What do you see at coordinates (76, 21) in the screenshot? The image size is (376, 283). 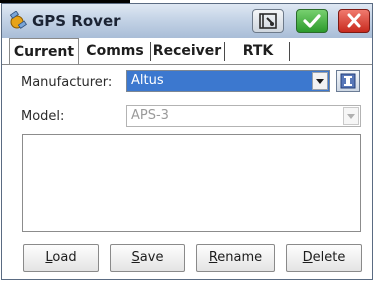 I see `window-title: GPS Rover` at bounding box center [76, 21].